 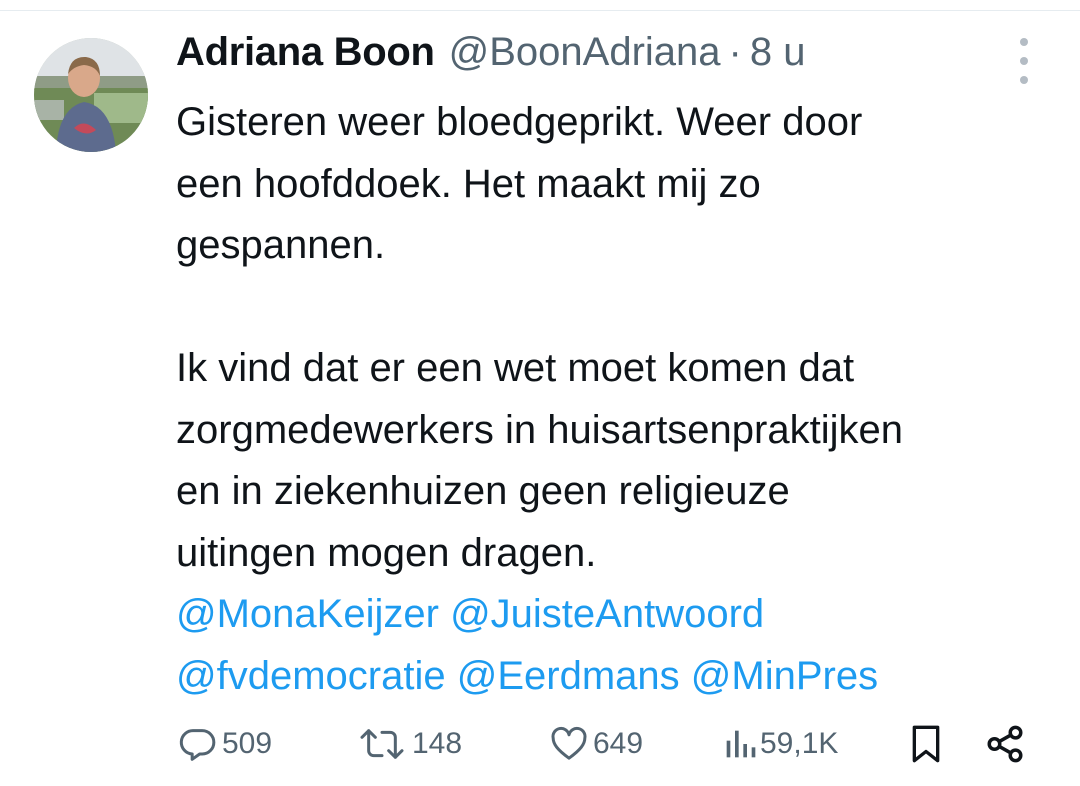 What do you see at coordinates (618, 743) in the screenshot?
I see `like-count: 649` at bounding box center [618, 743].